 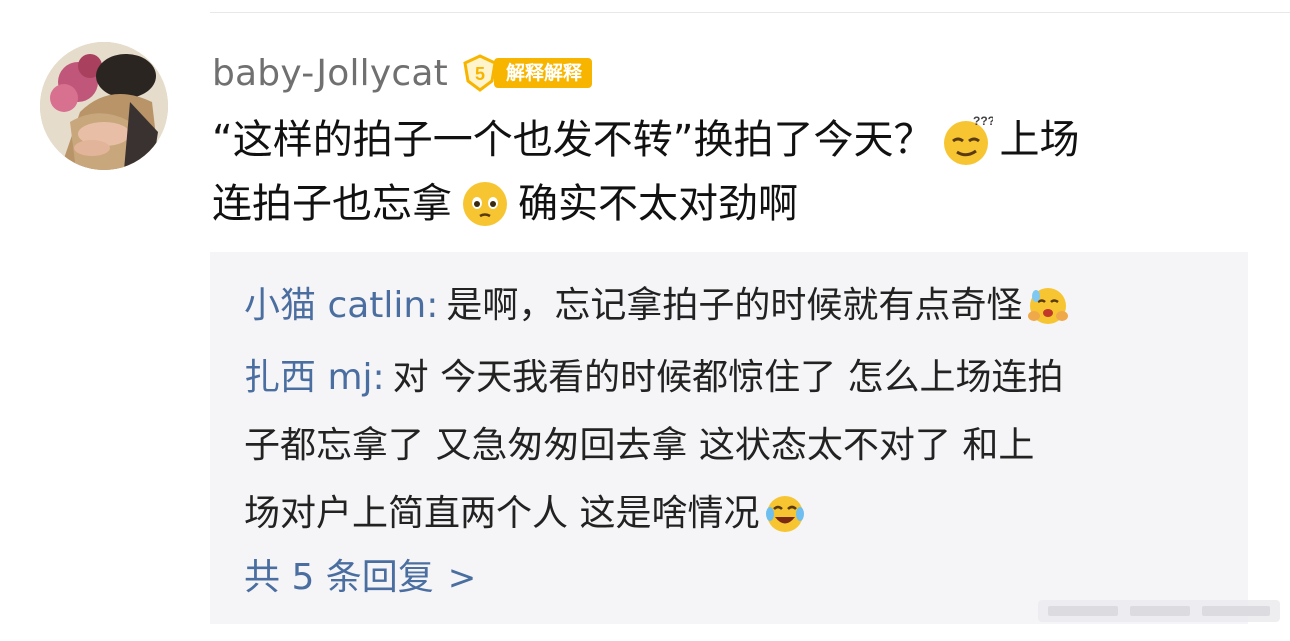 I want to click on reply-text: 对 今天我看的时候都惊住了 怎么上场连拍, so click(x=728, y=377).